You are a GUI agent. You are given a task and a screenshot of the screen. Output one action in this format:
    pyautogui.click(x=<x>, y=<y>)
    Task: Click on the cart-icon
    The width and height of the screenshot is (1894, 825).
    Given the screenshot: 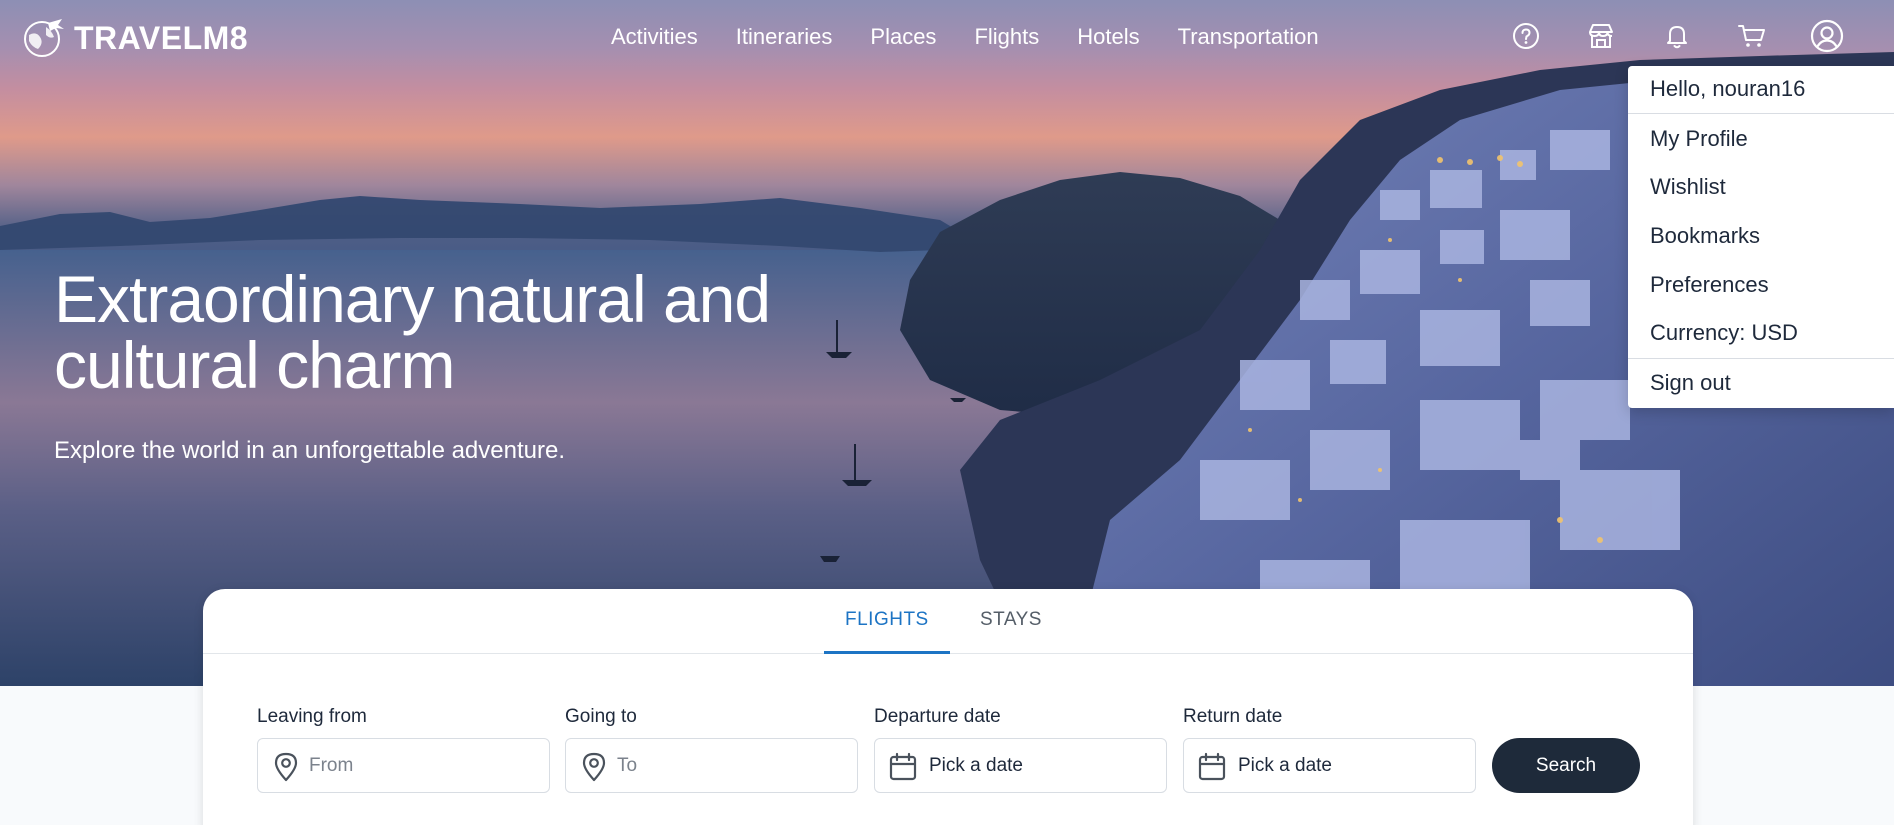 What is the action you would take?
    pyautogui.click(x=1752, y=36)
    